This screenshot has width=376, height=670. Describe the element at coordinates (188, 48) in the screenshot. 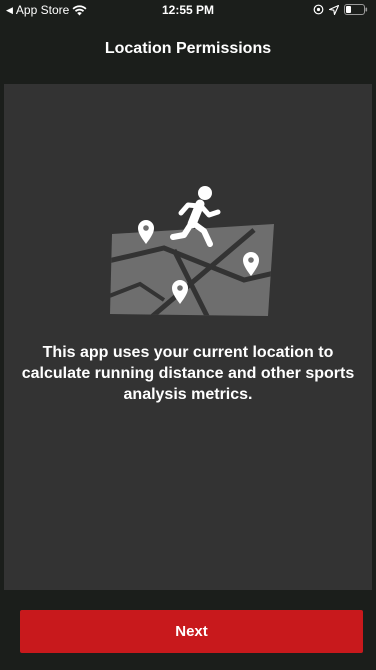

I see `page-title: Location Permissions` at that location.